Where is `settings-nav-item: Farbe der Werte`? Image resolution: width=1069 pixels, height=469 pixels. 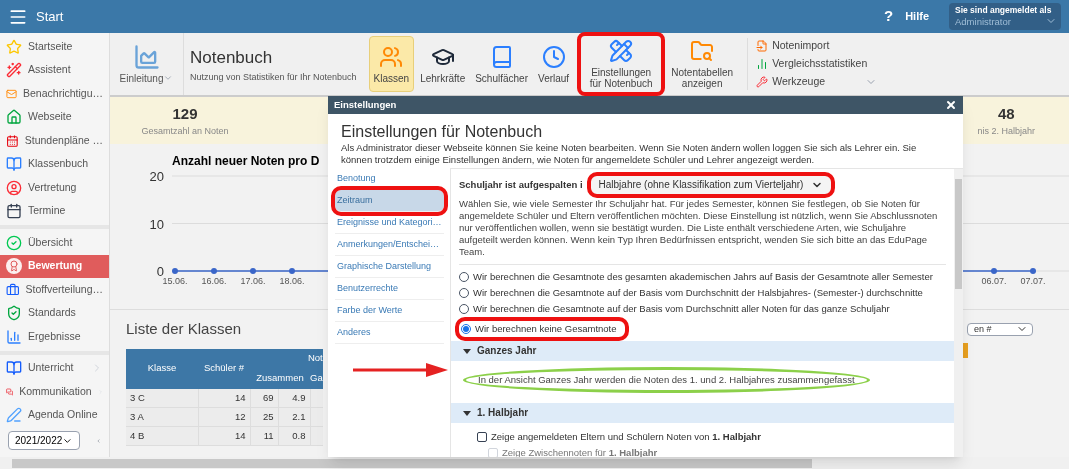
settings-nav-item: Farbe der Werte is located at coordinates (389, 311).